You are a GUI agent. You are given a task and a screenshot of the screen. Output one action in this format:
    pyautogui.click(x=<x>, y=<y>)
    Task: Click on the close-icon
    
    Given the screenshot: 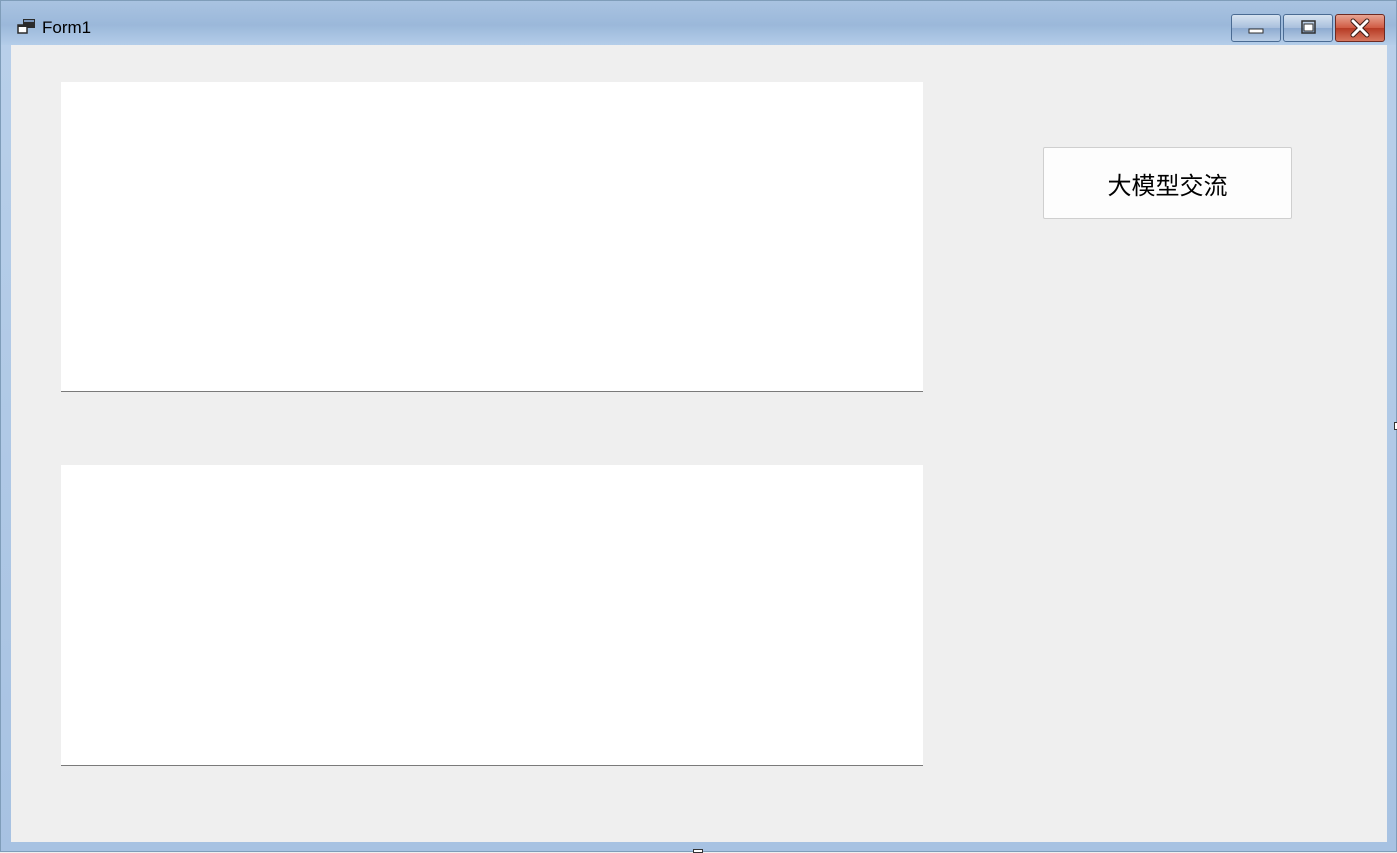 What is the action you would take?
    pyautogui.click(x=1360, y=28)
    